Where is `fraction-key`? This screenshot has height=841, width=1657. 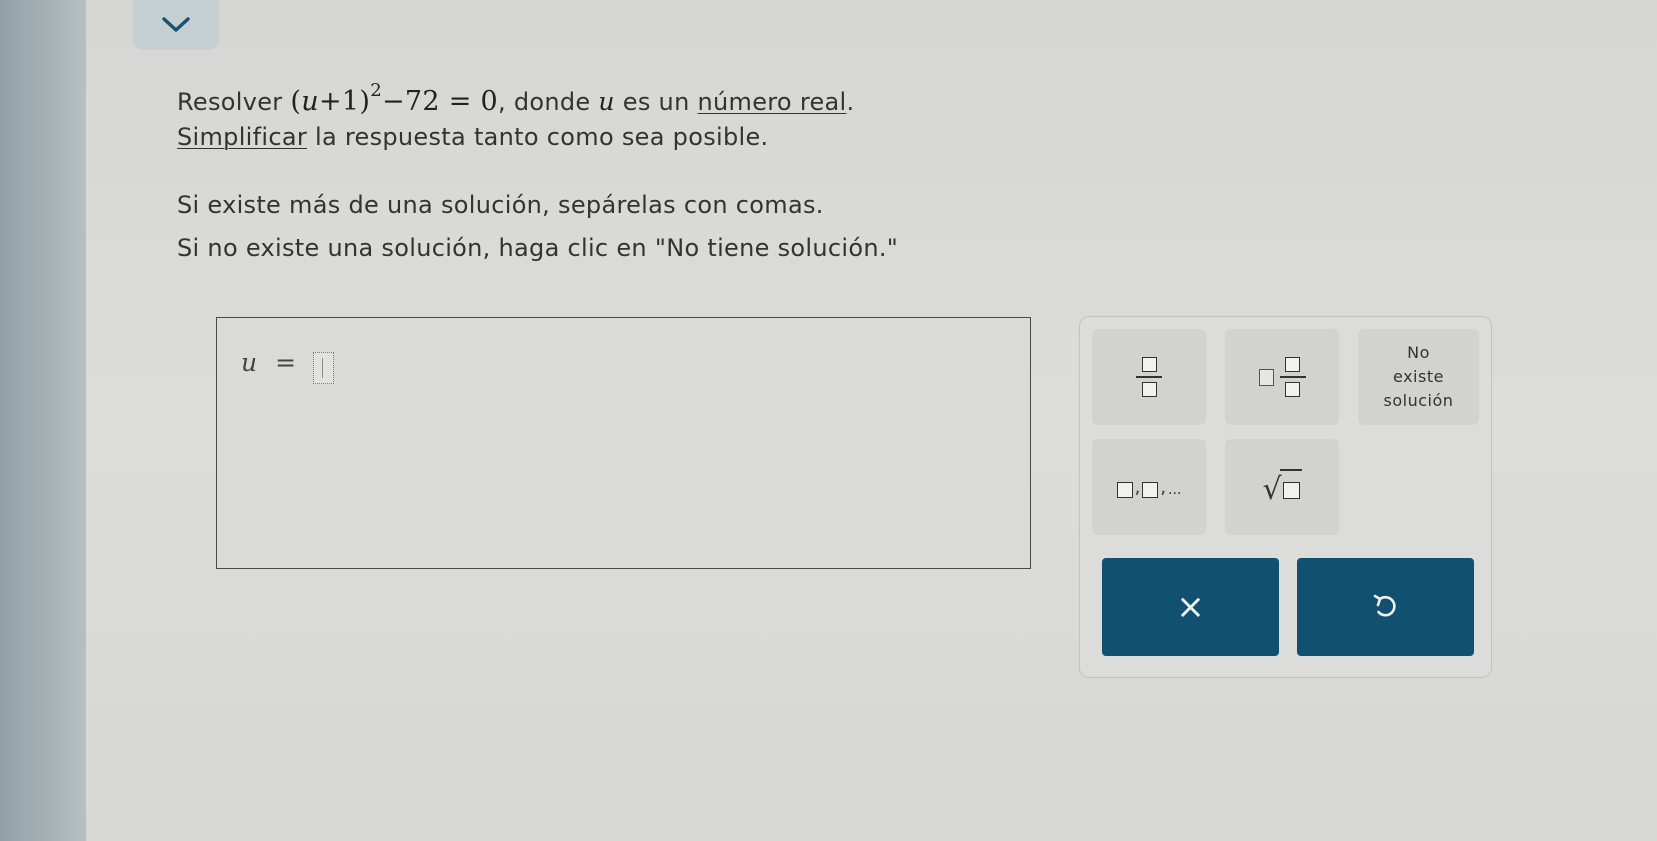 fraction-key is located at coordinates (1149, 377).